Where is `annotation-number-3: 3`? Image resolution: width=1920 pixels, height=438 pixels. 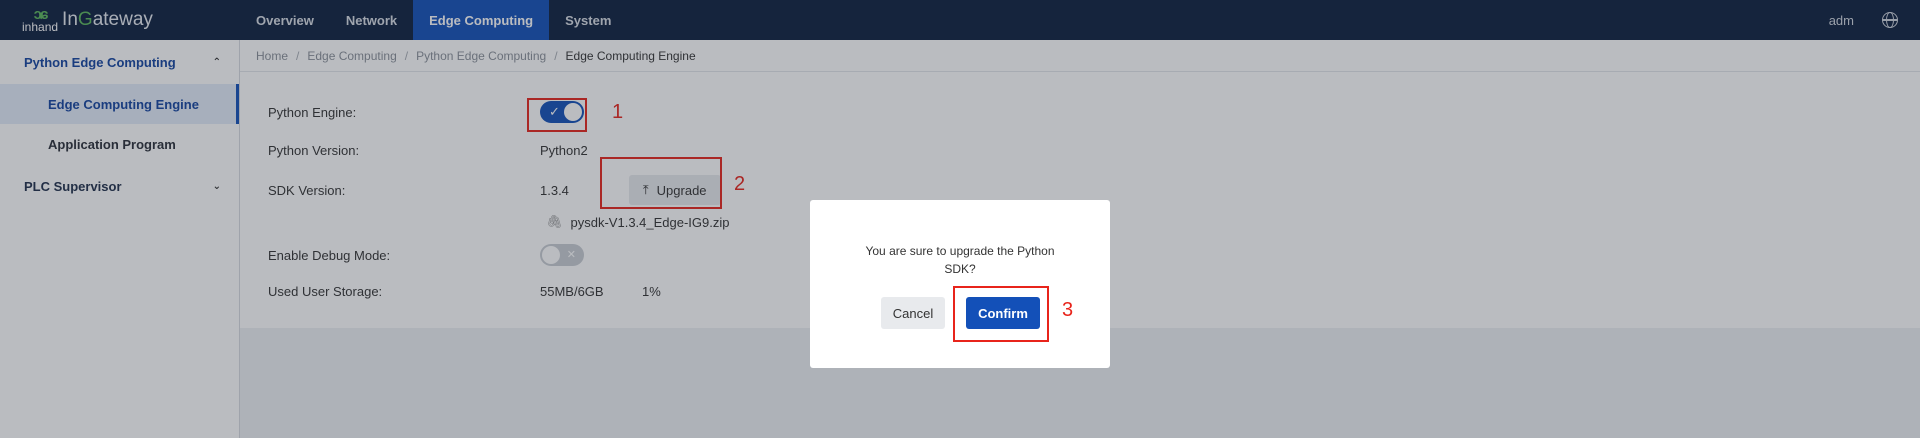 annotation-number-3: 3 is located at coordinates (1068, 310).